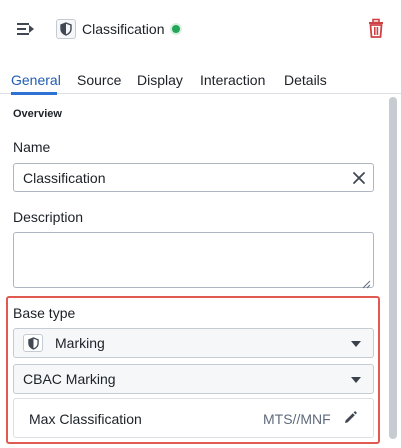 The image size is (401, 448). Describe the element at coordinates (37, 114) in the screenshot. I see `section-title-overview: Overview` at that location.